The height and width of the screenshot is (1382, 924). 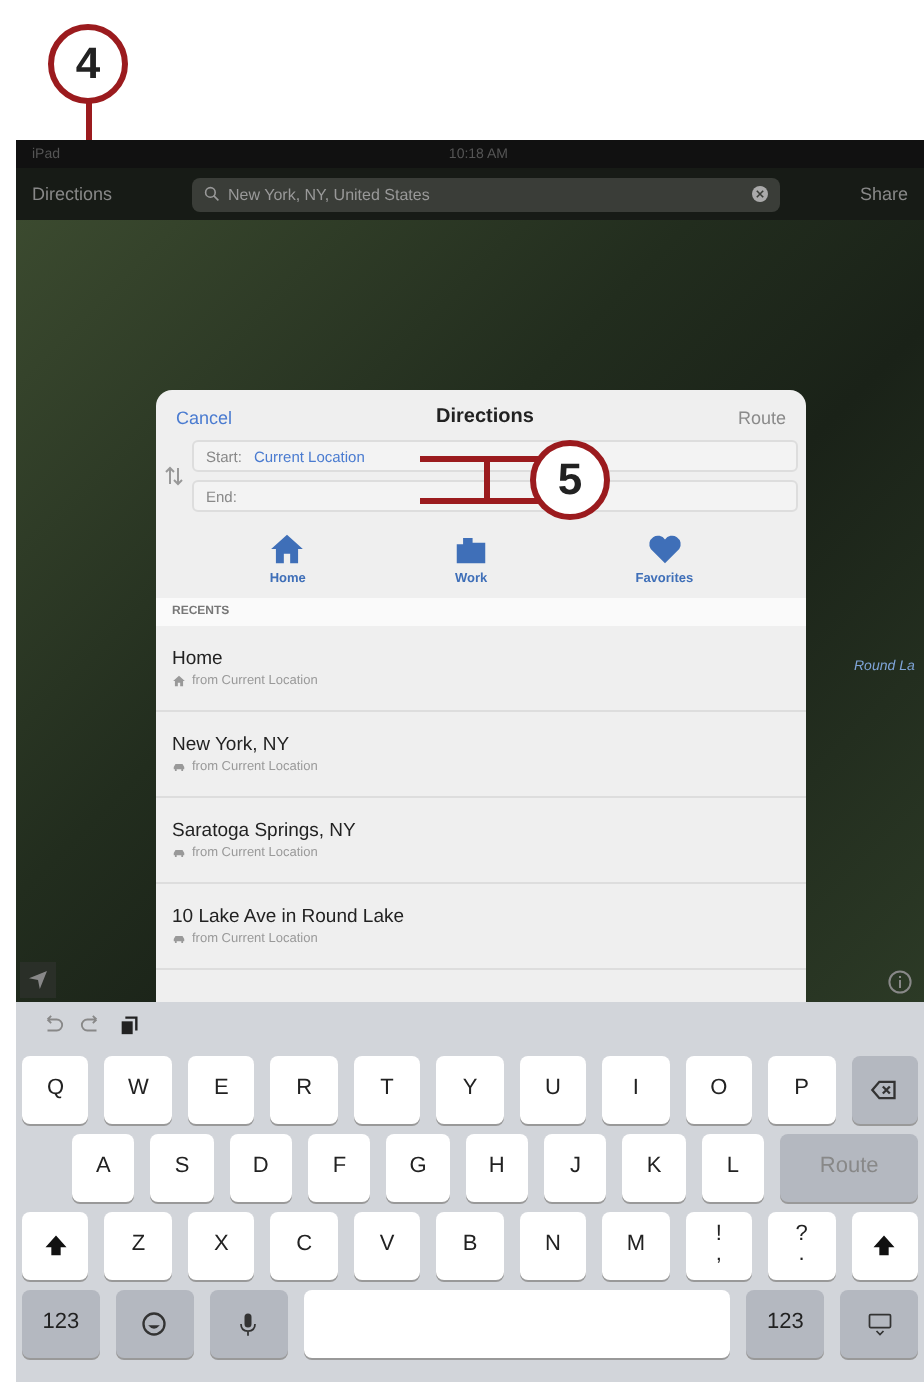 What do you see at coordinates (654, 1168) in the screenshot?
I see `letter-key: K` at bounding box center [654, 1168].